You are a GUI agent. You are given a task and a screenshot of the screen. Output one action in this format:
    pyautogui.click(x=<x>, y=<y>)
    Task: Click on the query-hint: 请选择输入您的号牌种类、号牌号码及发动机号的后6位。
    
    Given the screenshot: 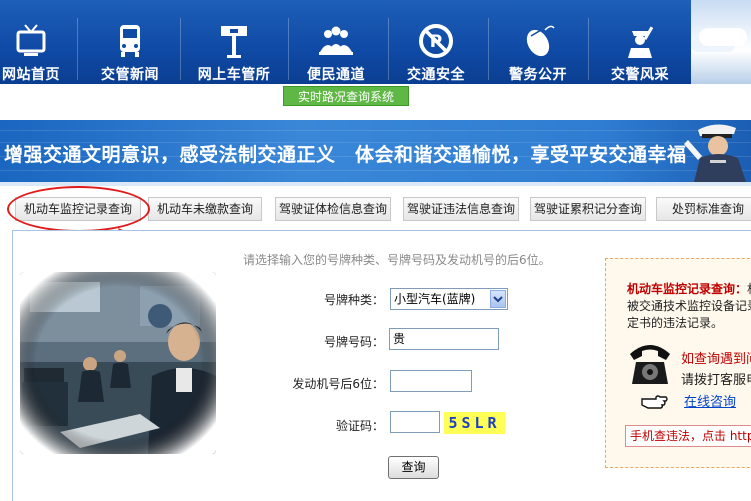 What is the action you would take?
    pyautogui.click(x=397, y=260)
    